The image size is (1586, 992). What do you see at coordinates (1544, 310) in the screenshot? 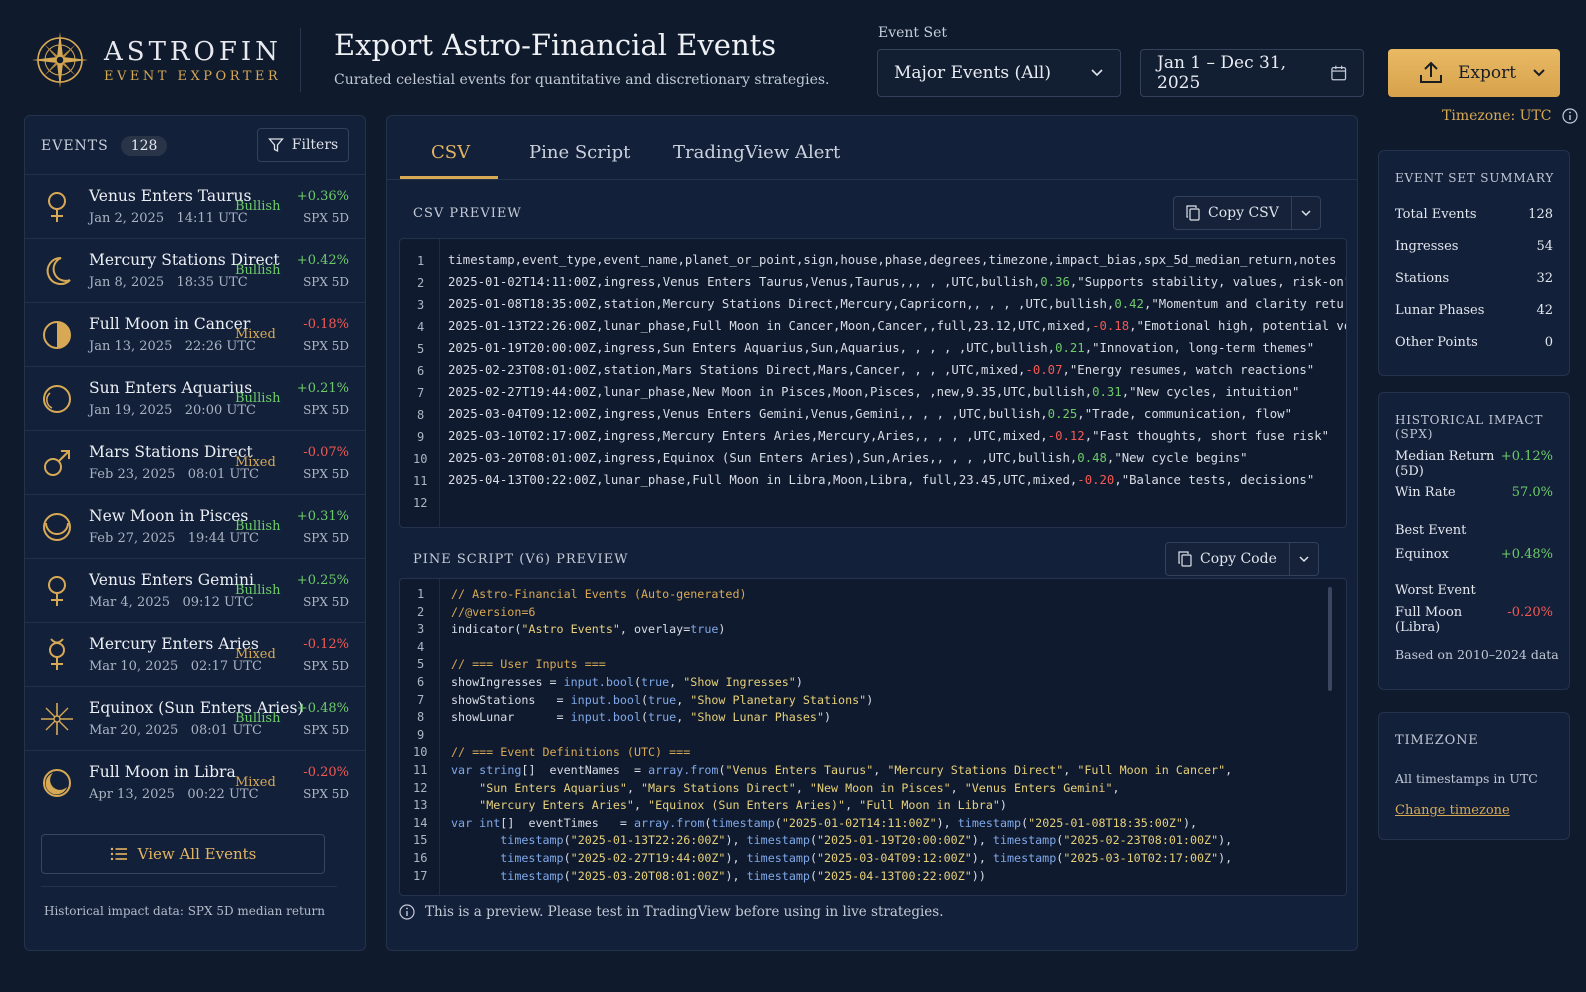
I see `summary-value: 42` at bounding box center [1544, 310].